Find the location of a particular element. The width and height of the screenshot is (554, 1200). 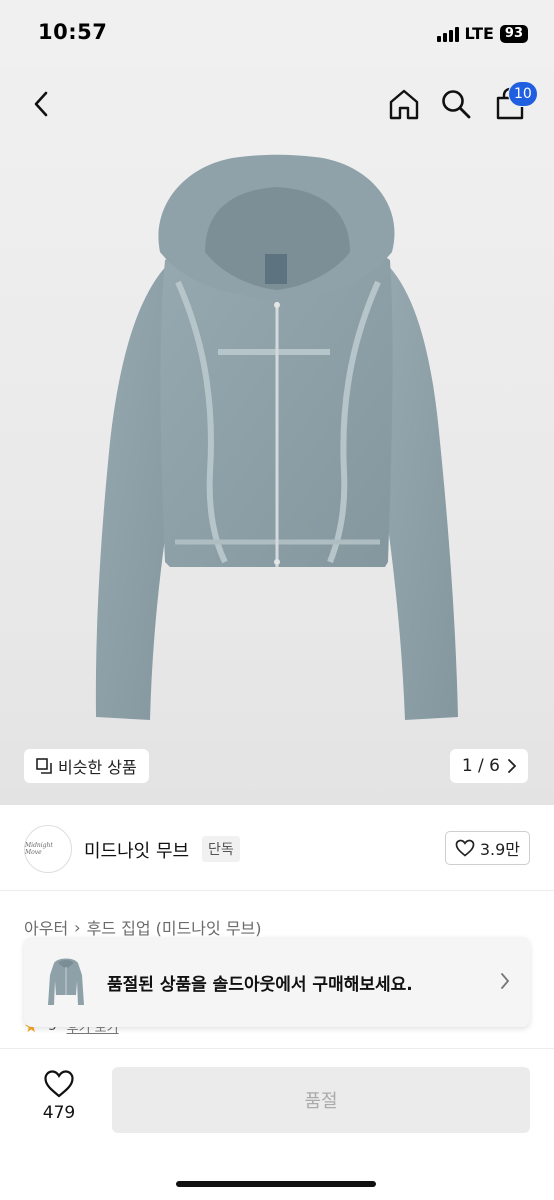

copy-icon is located at coordinates (44, 766).